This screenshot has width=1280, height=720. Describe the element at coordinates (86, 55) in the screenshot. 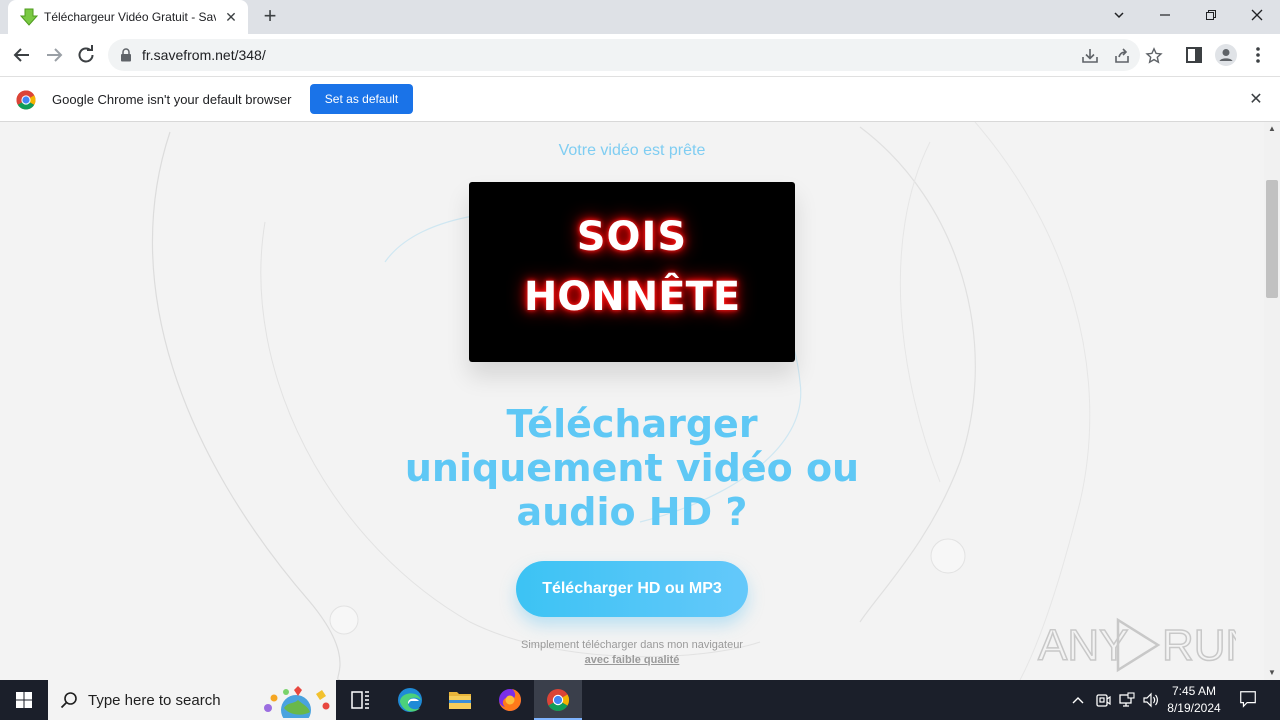

I see `reload-icon` at that location.